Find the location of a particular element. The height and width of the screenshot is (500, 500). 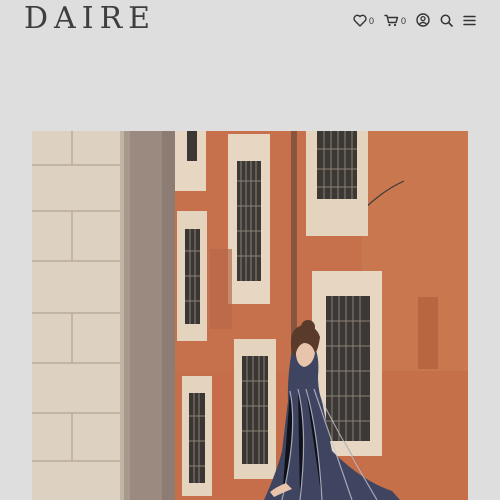

site-header: DAIRE 0 0 is located at coordinates (250, 20).